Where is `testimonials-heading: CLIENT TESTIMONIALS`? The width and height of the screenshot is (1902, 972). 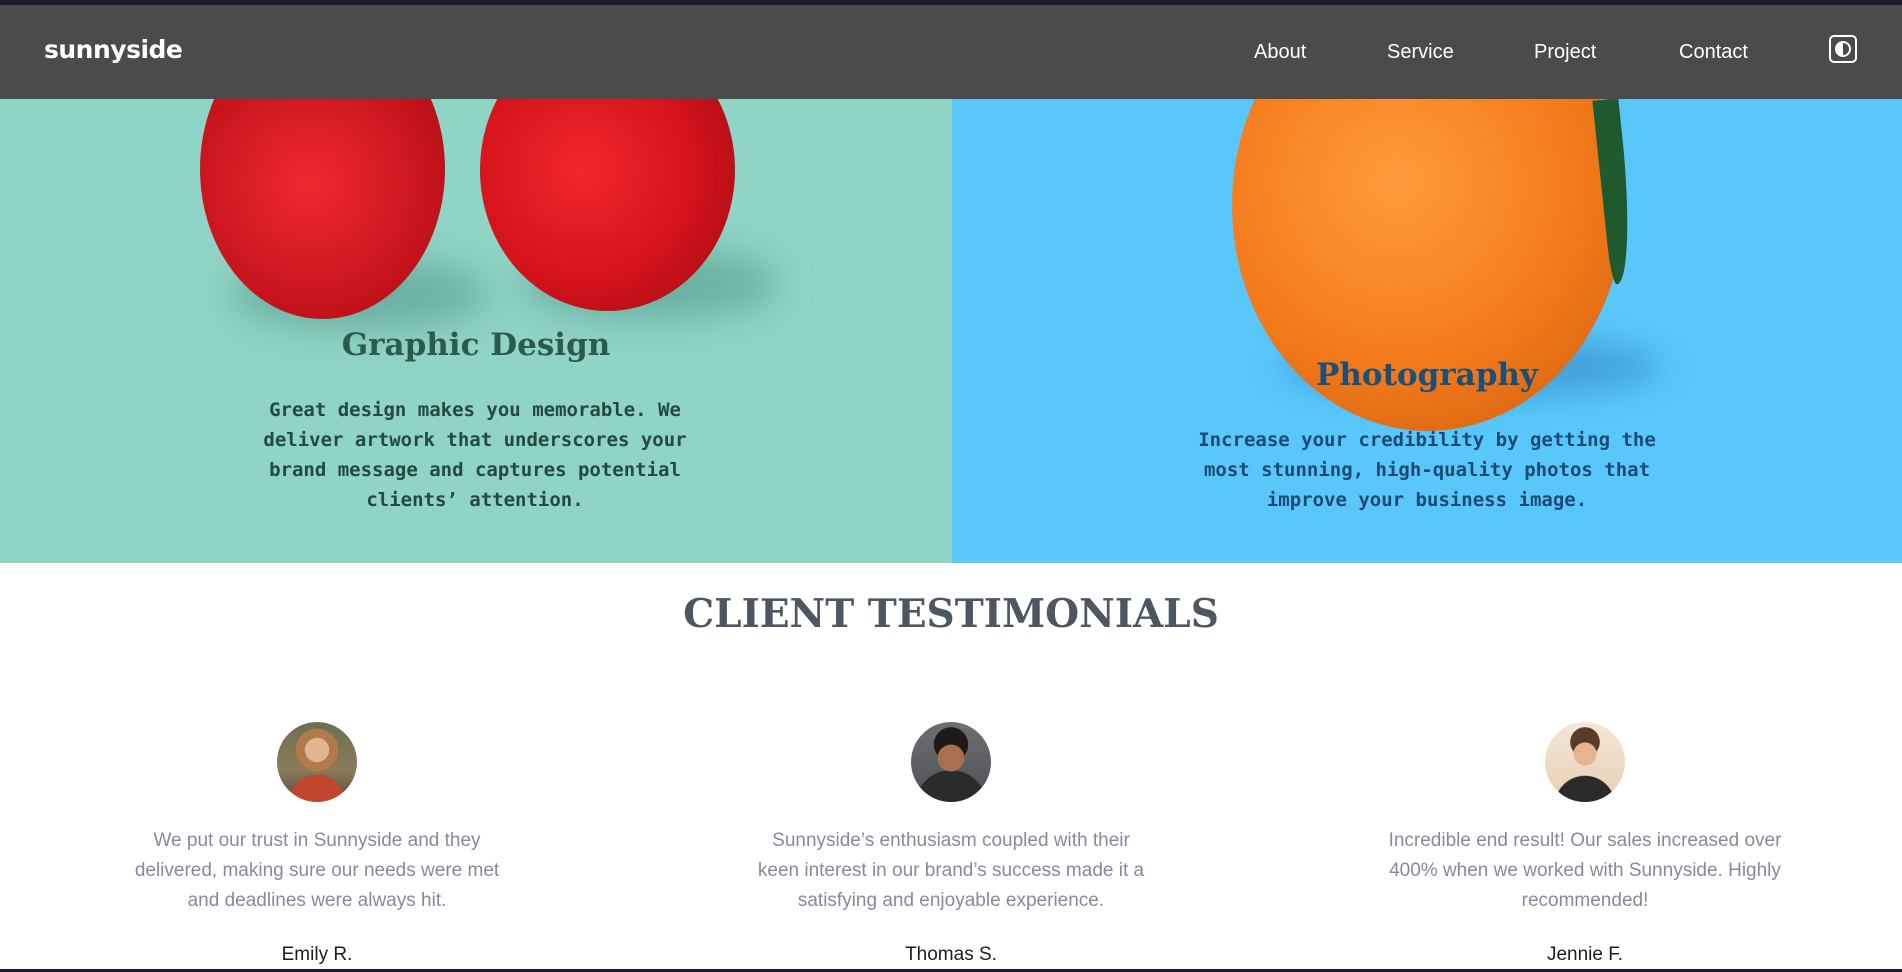 testimonials-heading: CLIENT TESTIMONIALS is located at coordinates (951, 614).